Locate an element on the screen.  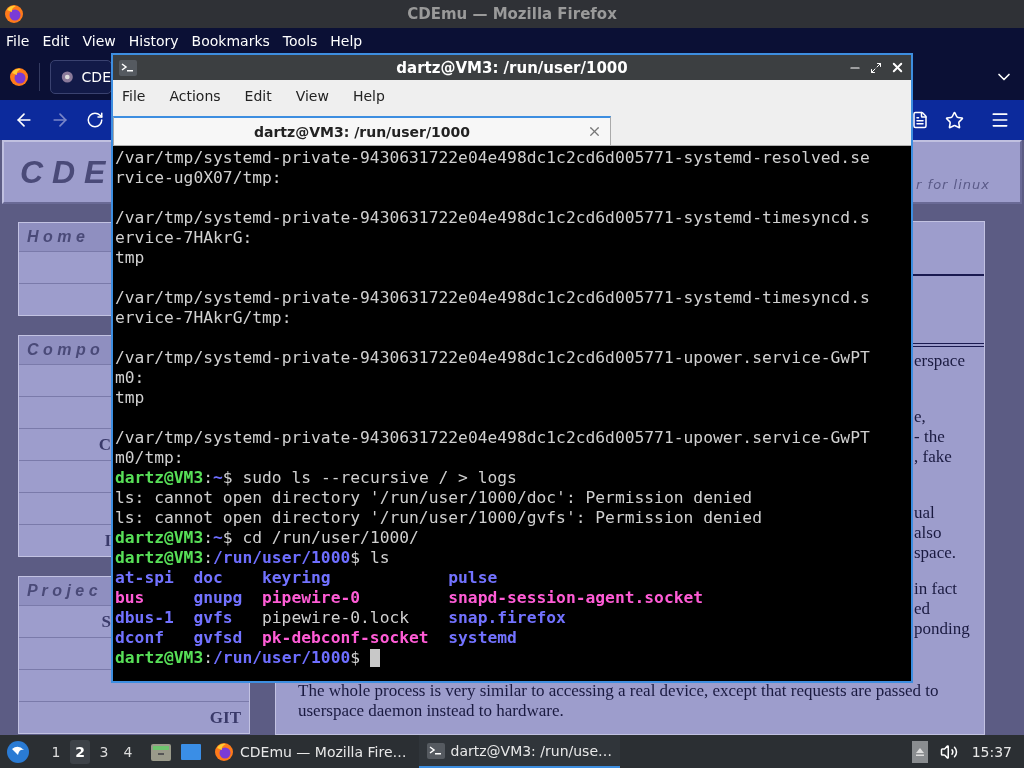
file-name: keyring is located at coordinates (297, 578).